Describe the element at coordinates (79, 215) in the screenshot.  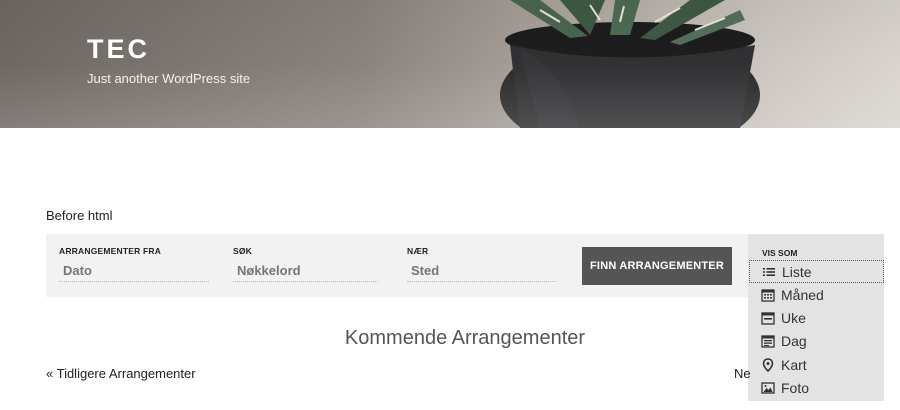
I see `before-html-text: Before html` at that location.